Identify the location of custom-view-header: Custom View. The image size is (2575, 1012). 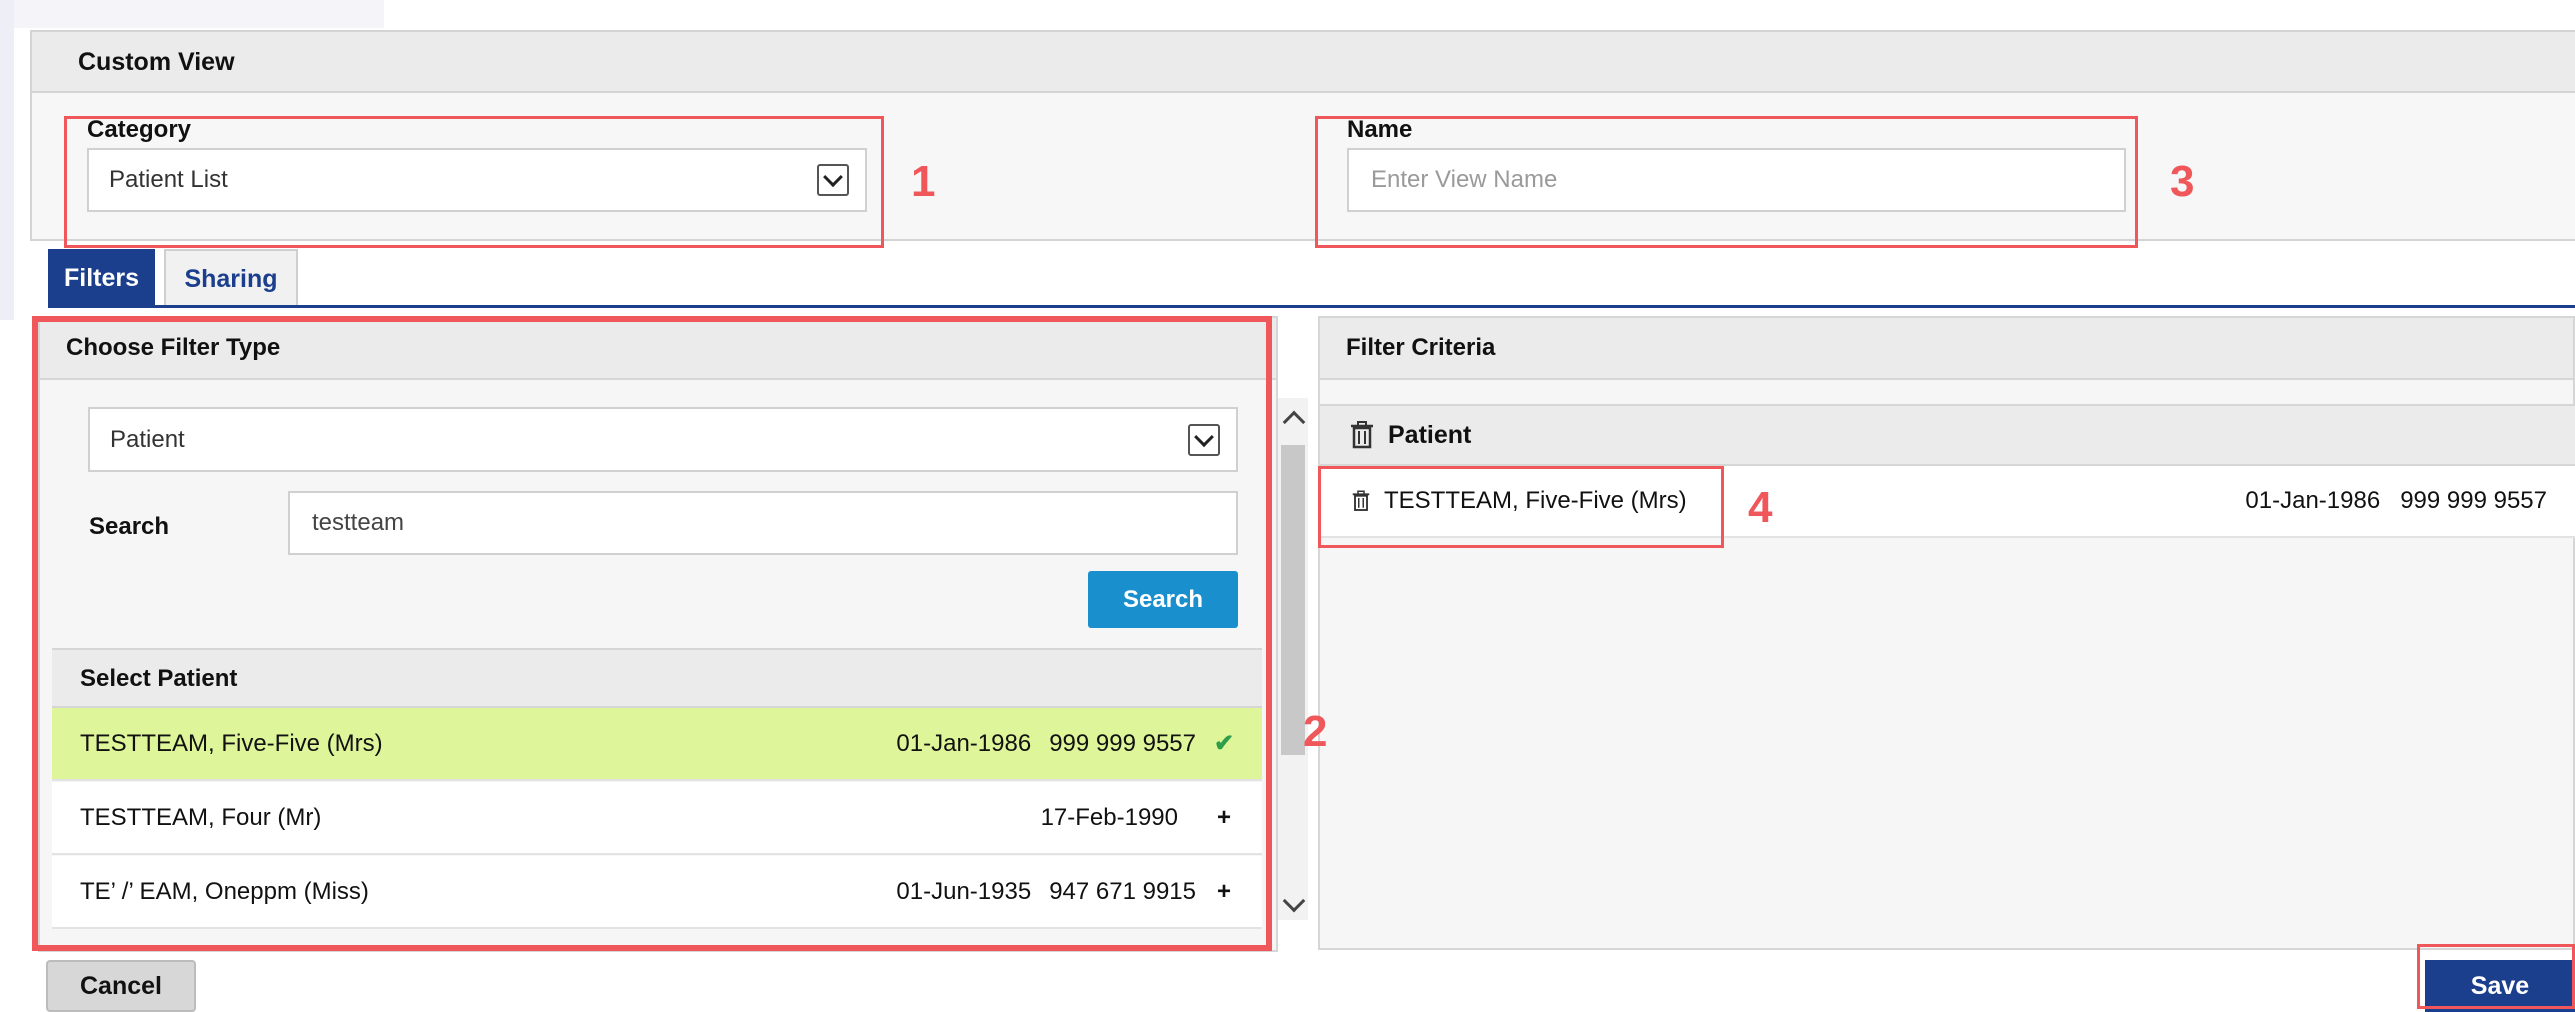
(1302, 61).